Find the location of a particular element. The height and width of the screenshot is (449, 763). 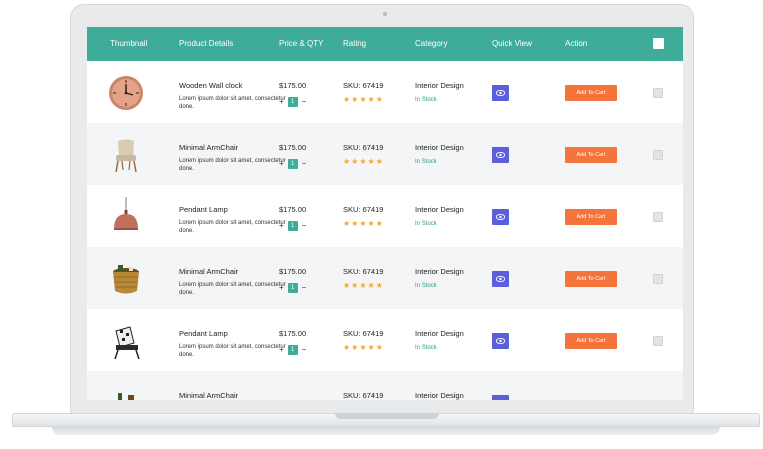

select-all-checkbox is located at coordinates (658, 43).